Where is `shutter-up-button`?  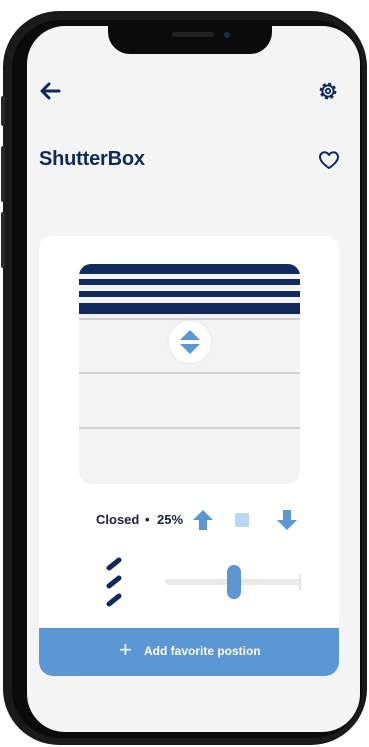
shutter-up-button is located at coordinates (203, 520).